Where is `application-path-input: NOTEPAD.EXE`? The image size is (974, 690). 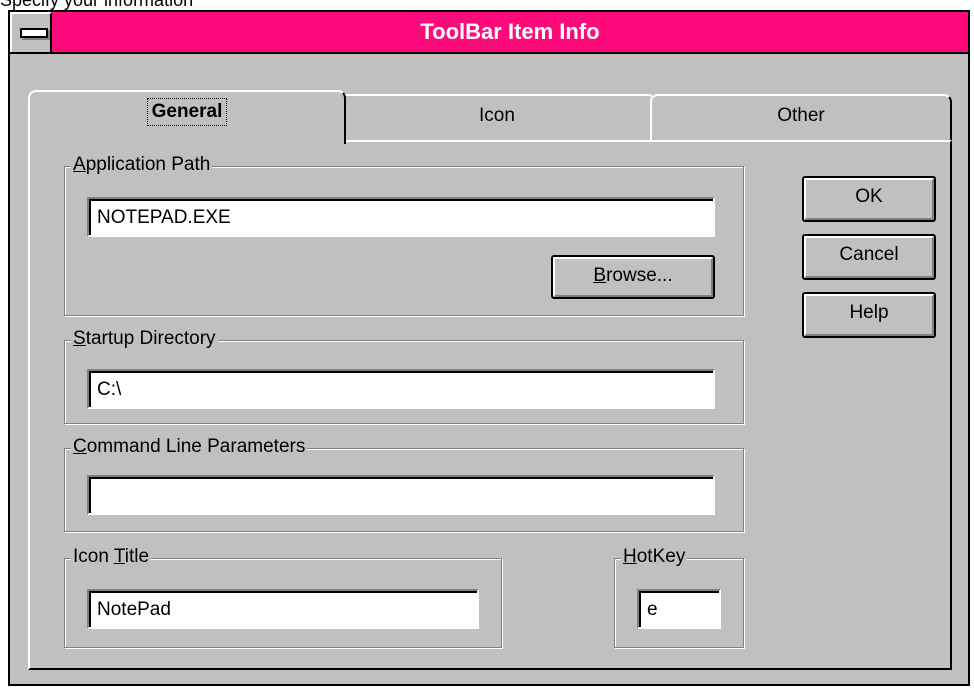 application-path-input: NOTEPAD.EXE is located at coordinates (401, 217).